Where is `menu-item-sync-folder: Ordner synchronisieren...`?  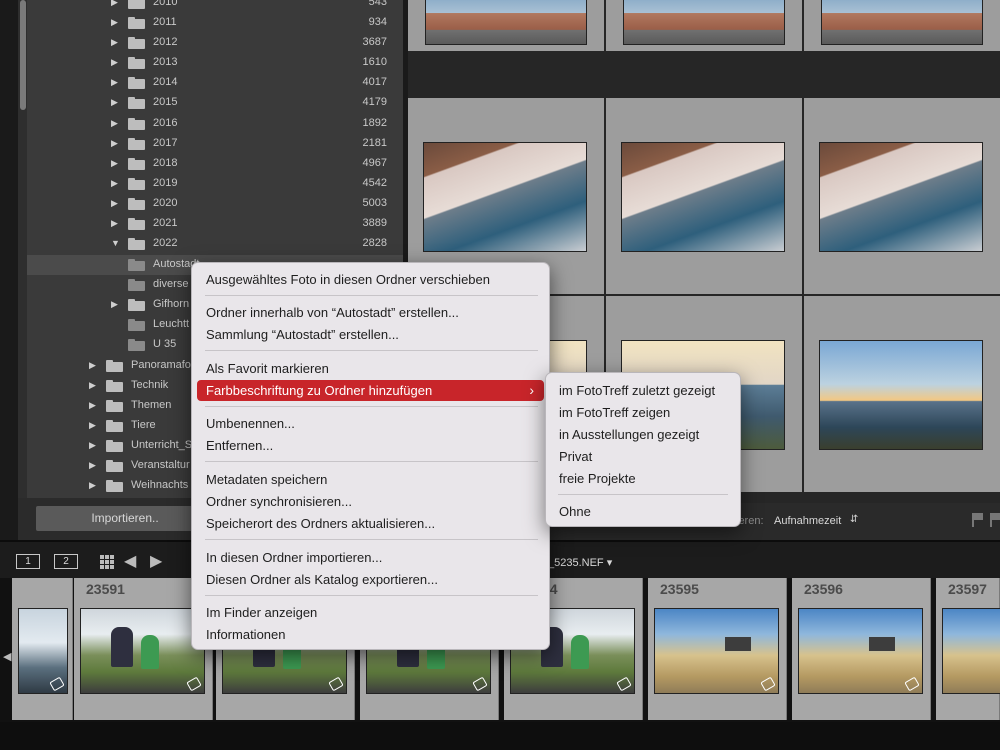
menu-item-sync-folder: Ordner synchronisieren... is located at coordinates (370, 501).